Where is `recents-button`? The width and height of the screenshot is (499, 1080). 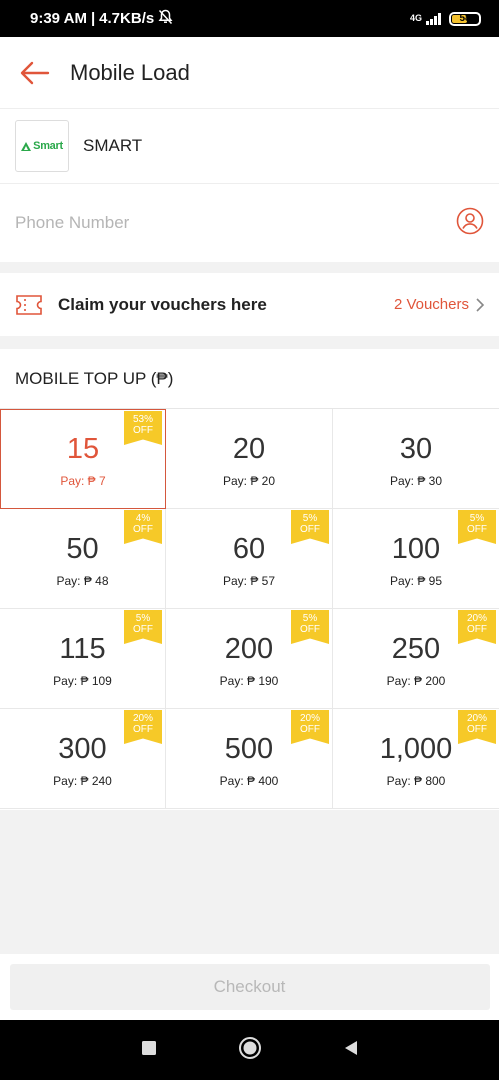
recents-button is located at coordinates (149, 1050).